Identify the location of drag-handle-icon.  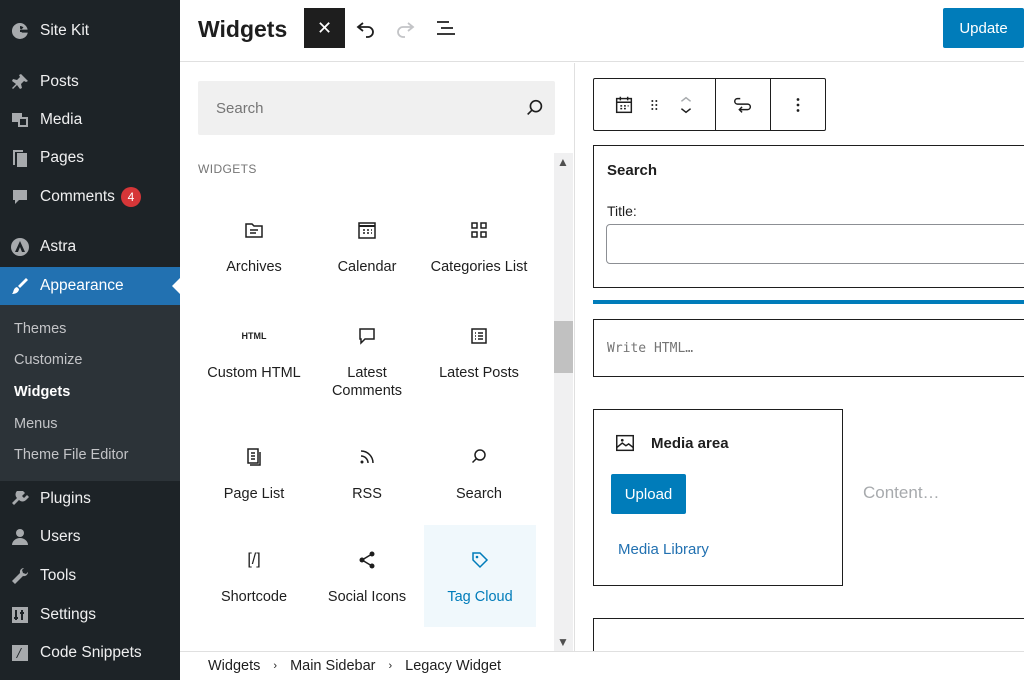
(655, 105).